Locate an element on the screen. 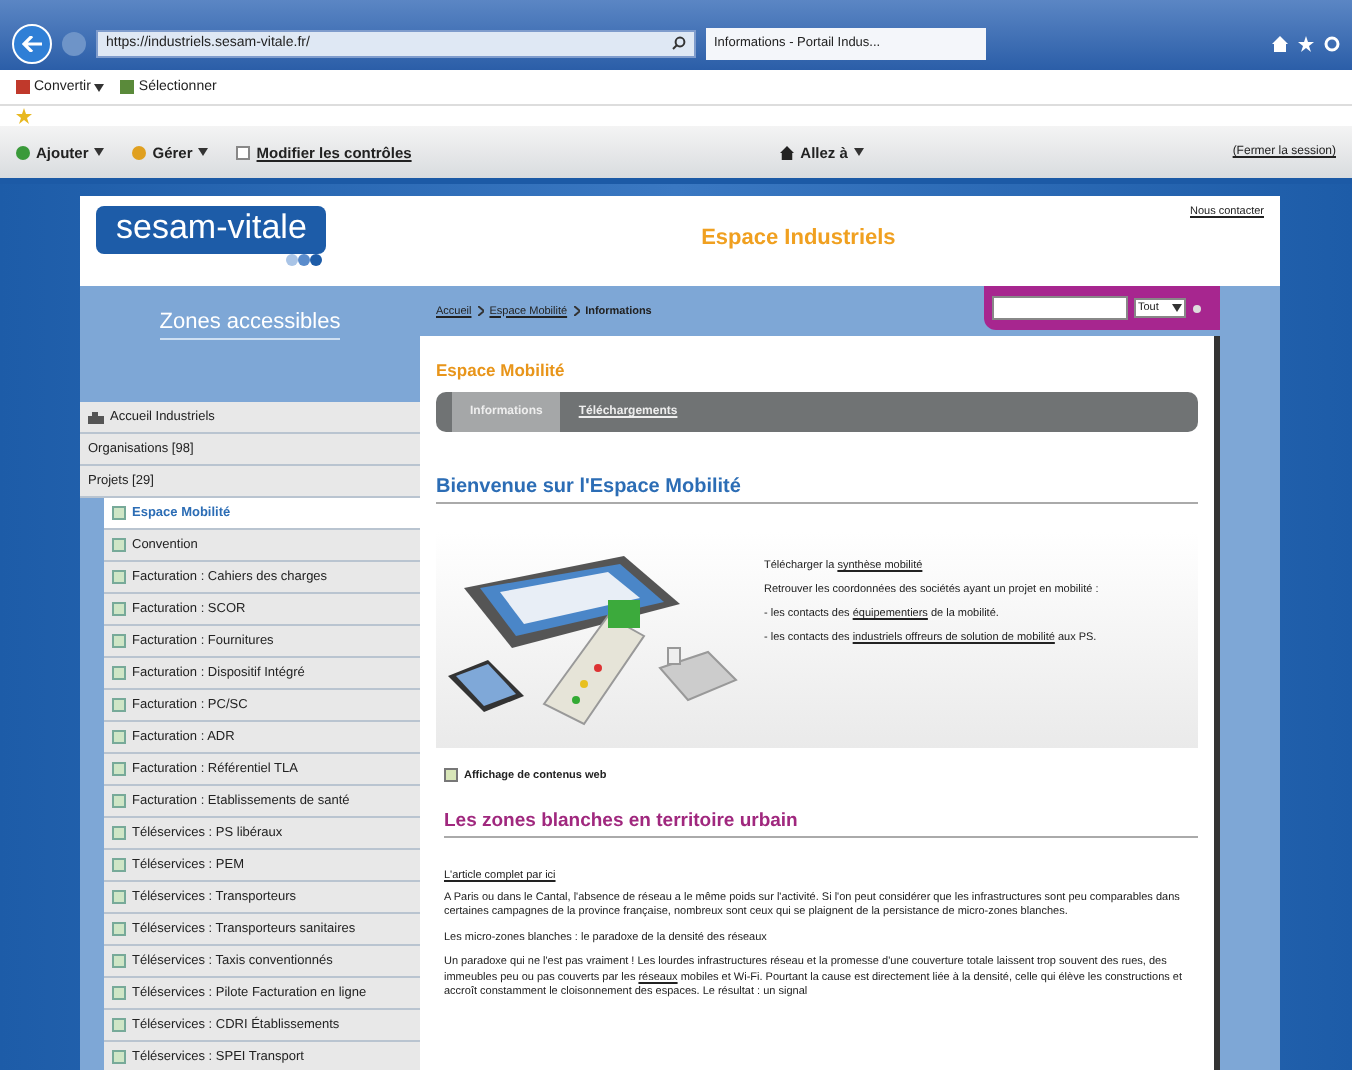  back-button is located at coordinates (32, 43).